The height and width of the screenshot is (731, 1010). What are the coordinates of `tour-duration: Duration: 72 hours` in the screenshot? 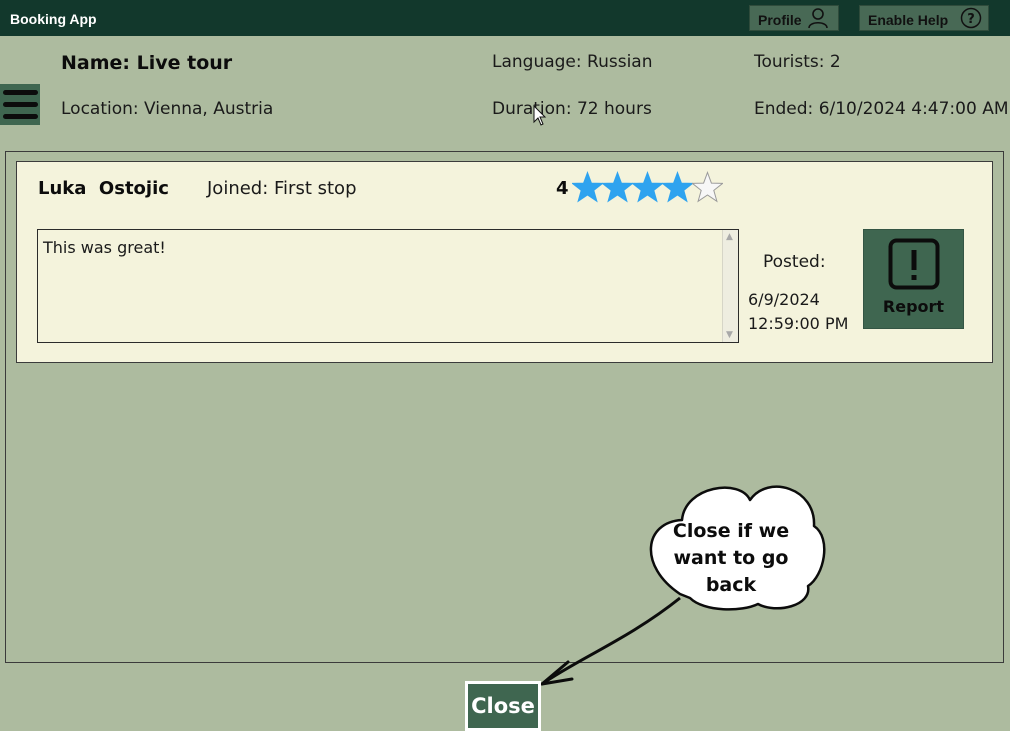 It's located at (572, 109).